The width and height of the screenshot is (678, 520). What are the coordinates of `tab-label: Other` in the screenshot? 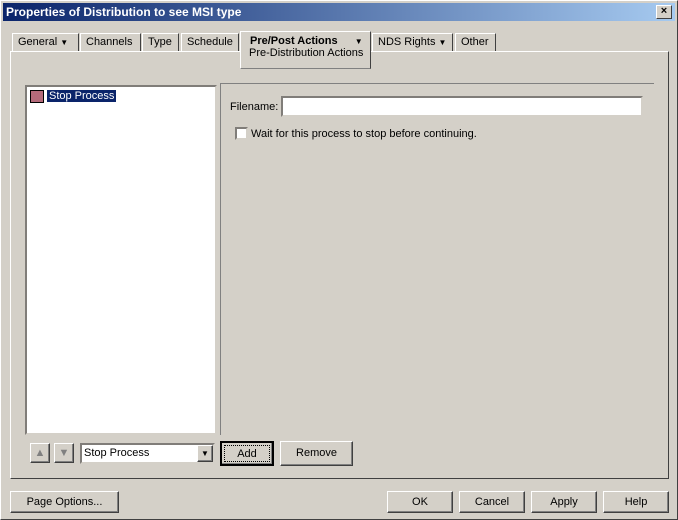 It's located at (475, 42).